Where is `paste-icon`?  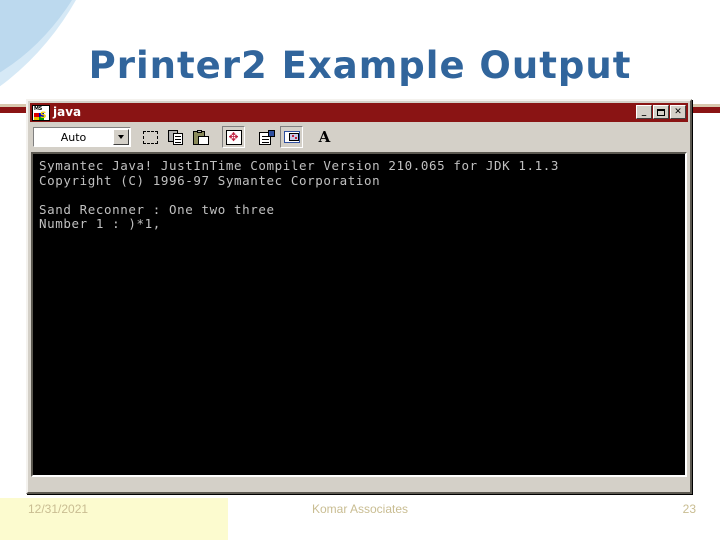 paste-icon is located at coordinates (200, 137).